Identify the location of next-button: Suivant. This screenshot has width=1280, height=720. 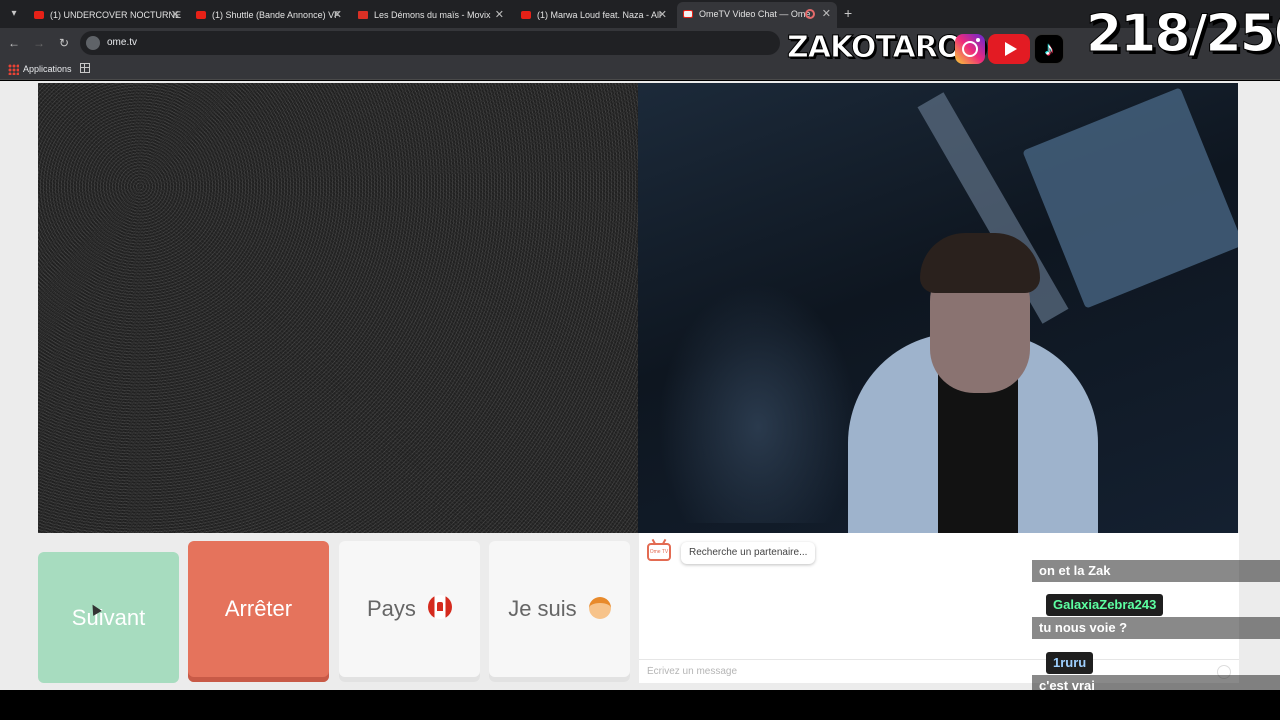
(108, 617).